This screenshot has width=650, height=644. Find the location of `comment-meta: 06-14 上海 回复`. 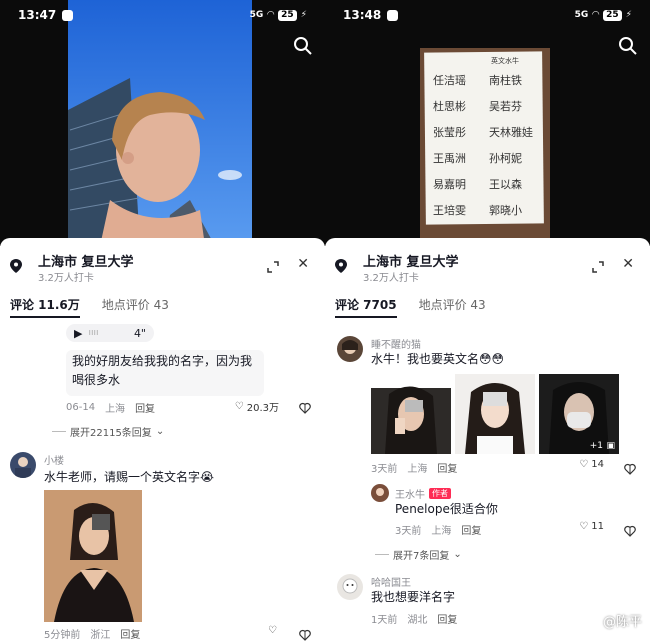

comment-meta: 06-14 上海 回复 is located at coordinates (110, 407).